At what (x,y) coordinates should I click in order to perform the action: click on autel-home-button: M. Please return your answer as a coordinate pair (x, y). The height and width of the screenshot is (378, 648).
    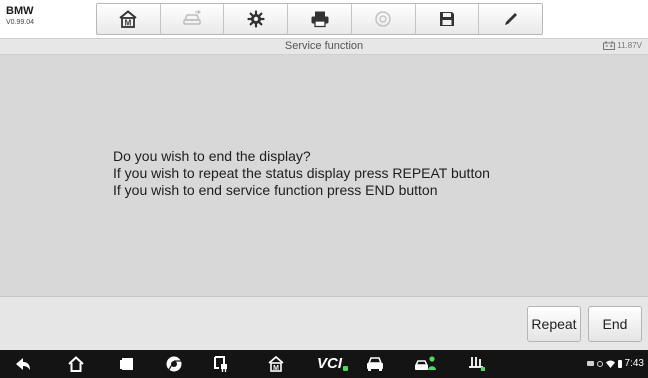
    Looking at the image, I should click on (276, 364).